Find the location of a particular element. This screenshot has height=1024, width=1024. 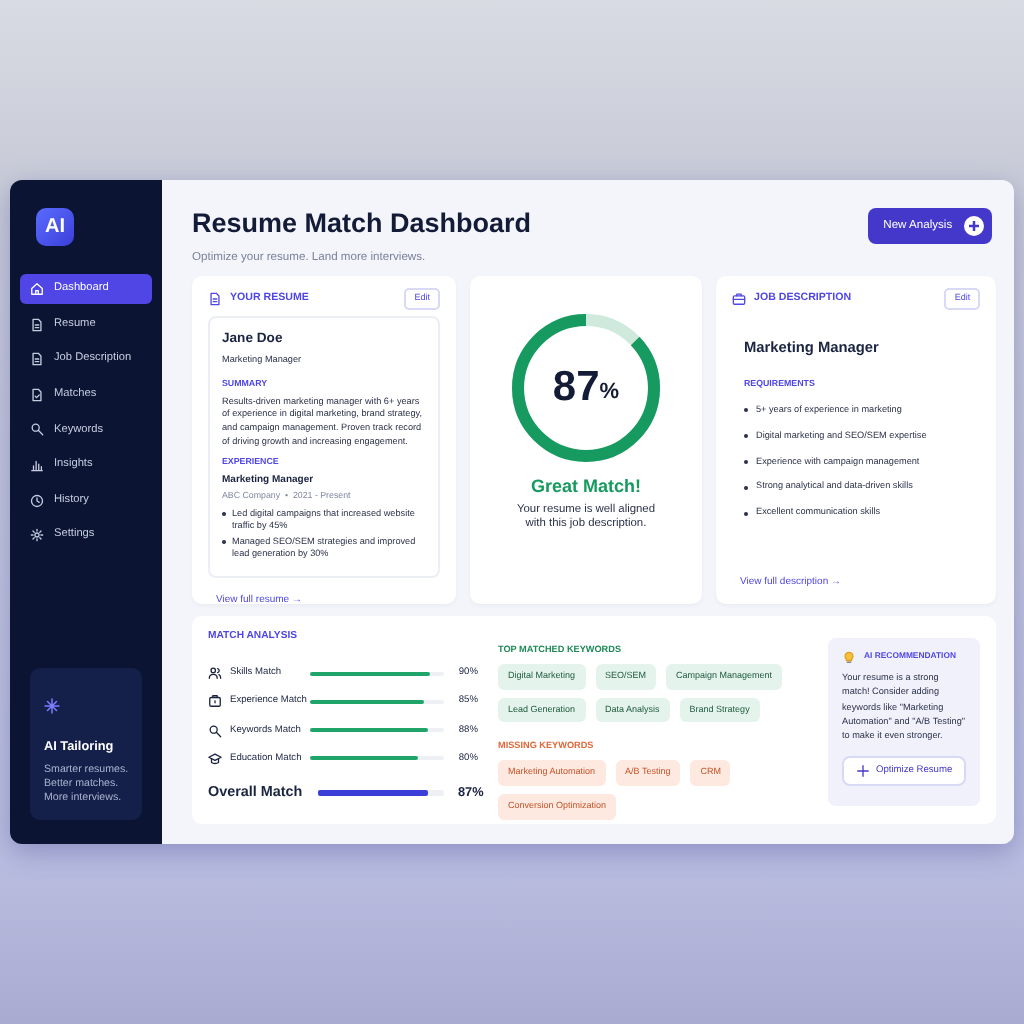

page-title: Resume Match Dashboard is located at coordinates (362, 224).